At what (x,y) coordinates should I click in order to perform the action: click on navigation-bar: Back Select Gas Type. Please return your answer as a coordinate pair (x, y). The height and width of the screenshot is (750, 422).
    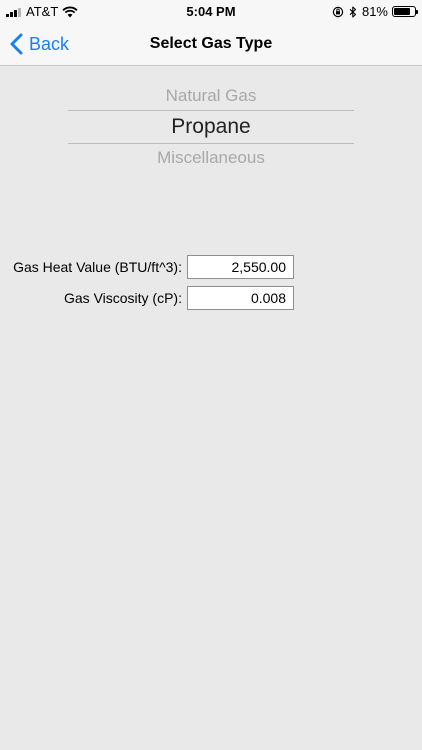
    Looking at the image, I should click on (211, 44).